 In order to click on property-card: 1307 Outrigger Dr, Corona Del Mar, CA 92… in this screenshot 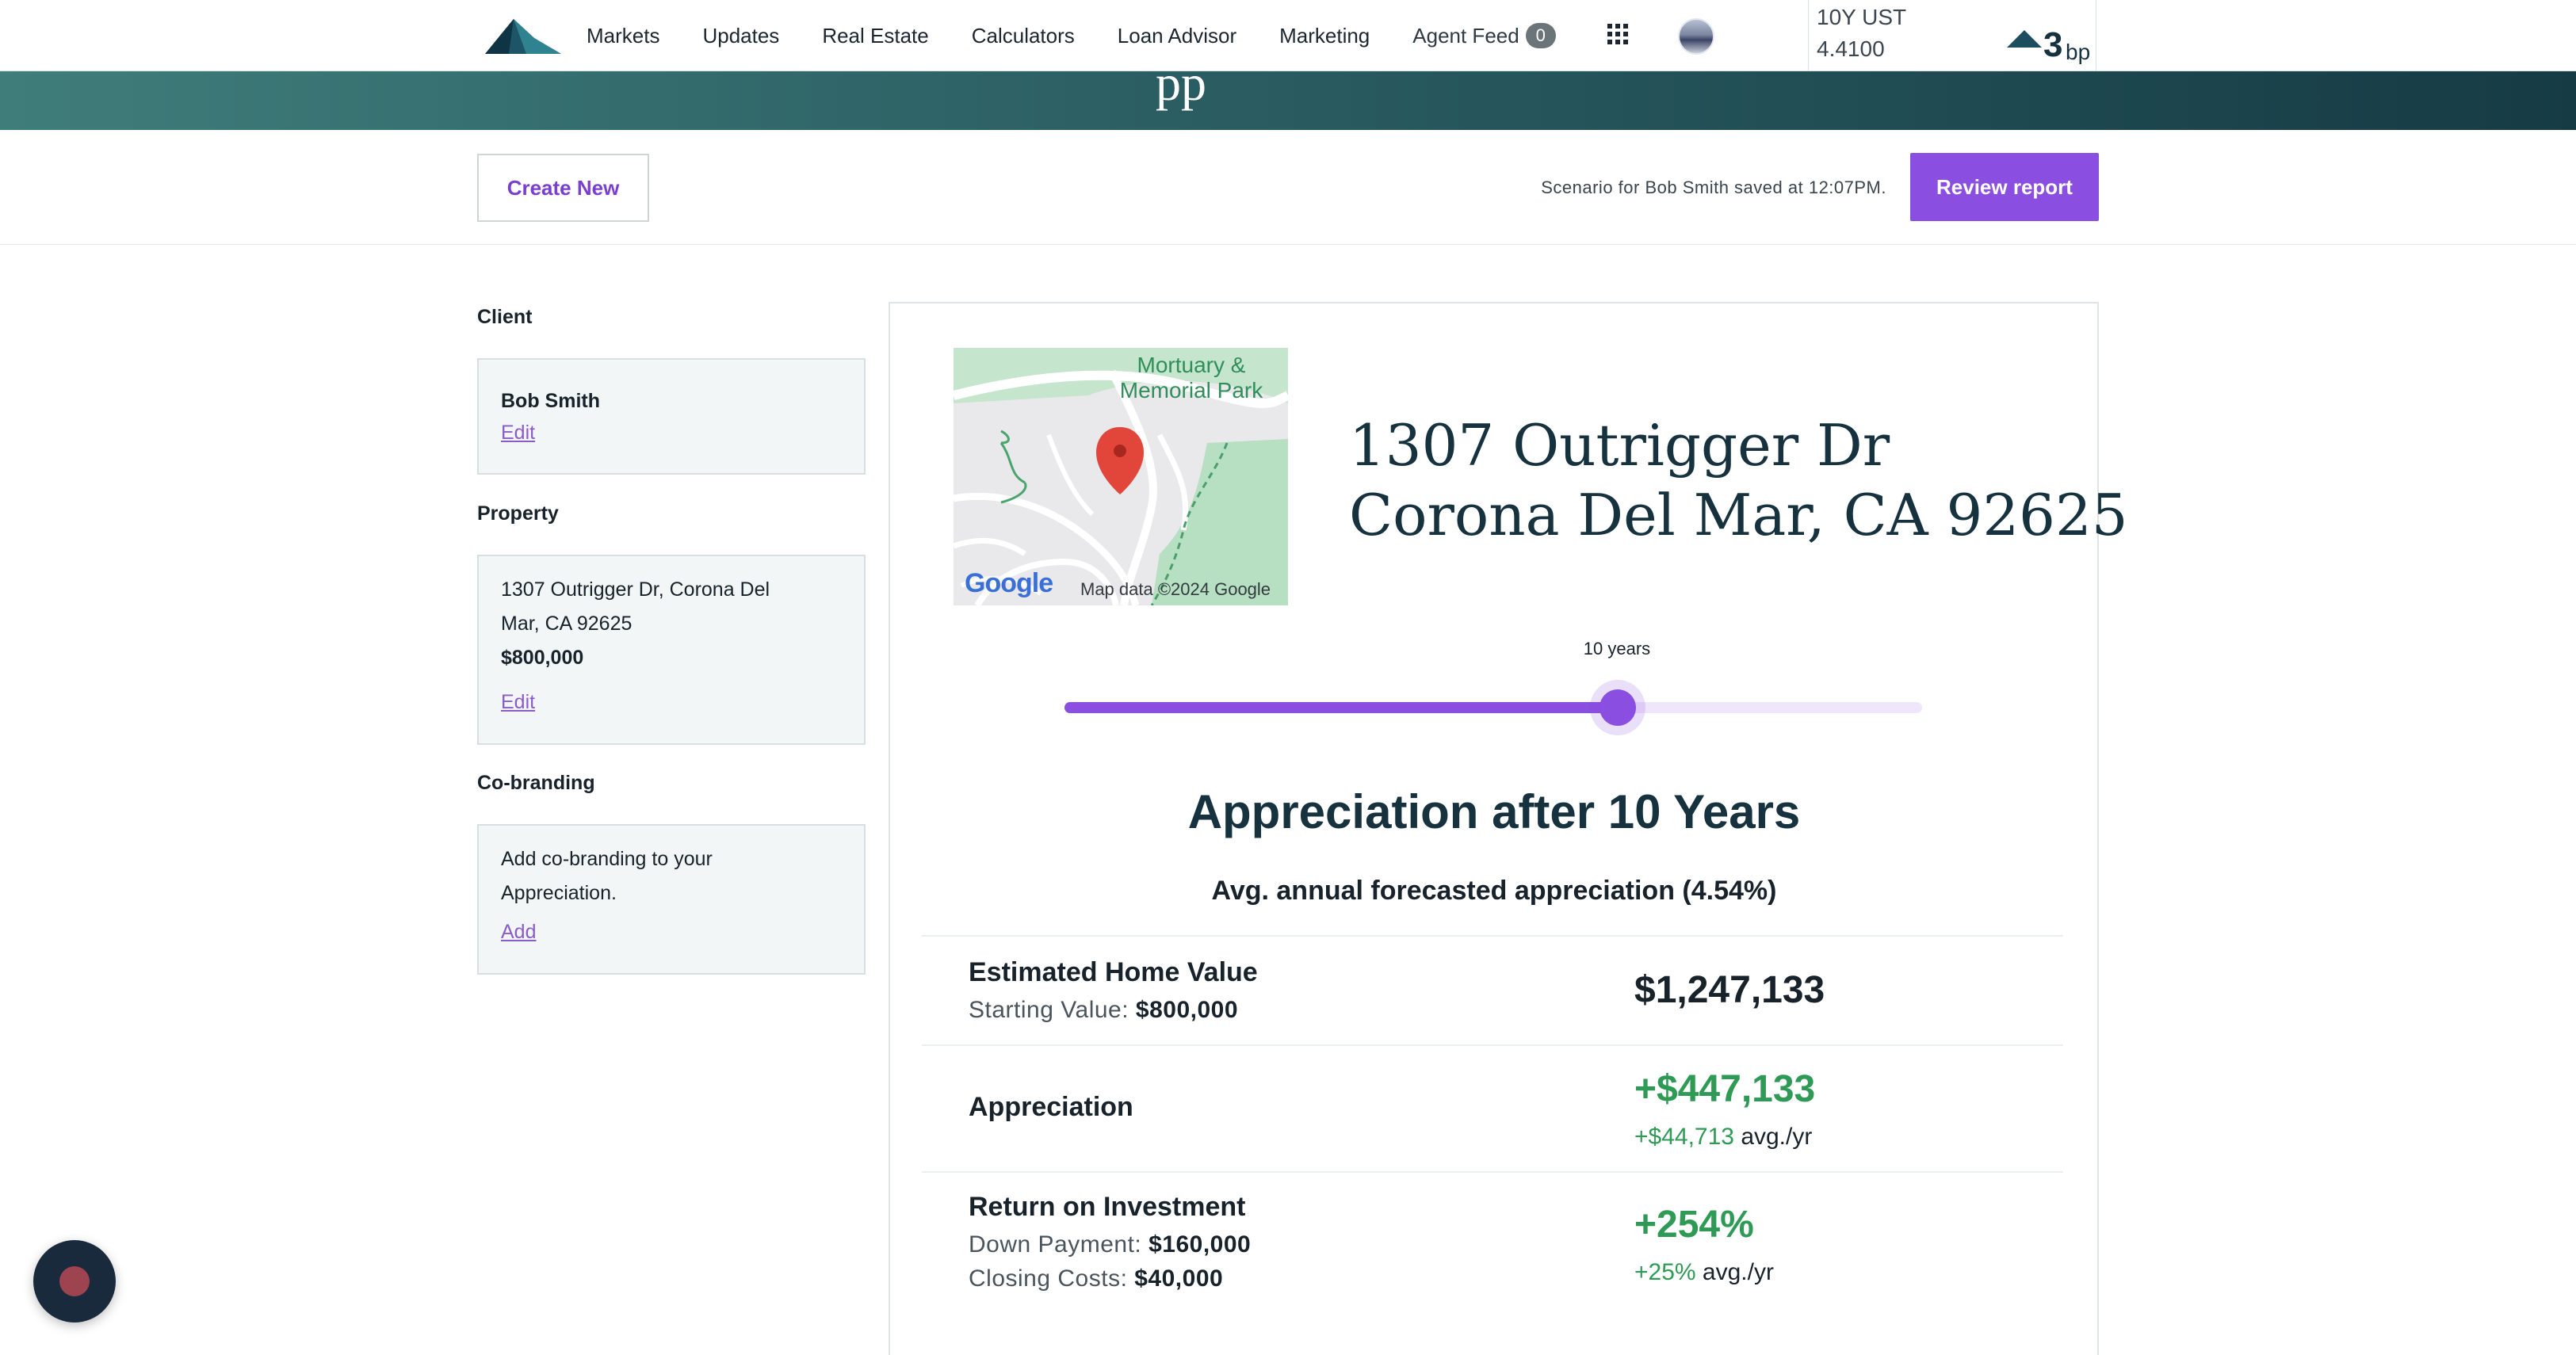, I will do `click(671, 650)`.